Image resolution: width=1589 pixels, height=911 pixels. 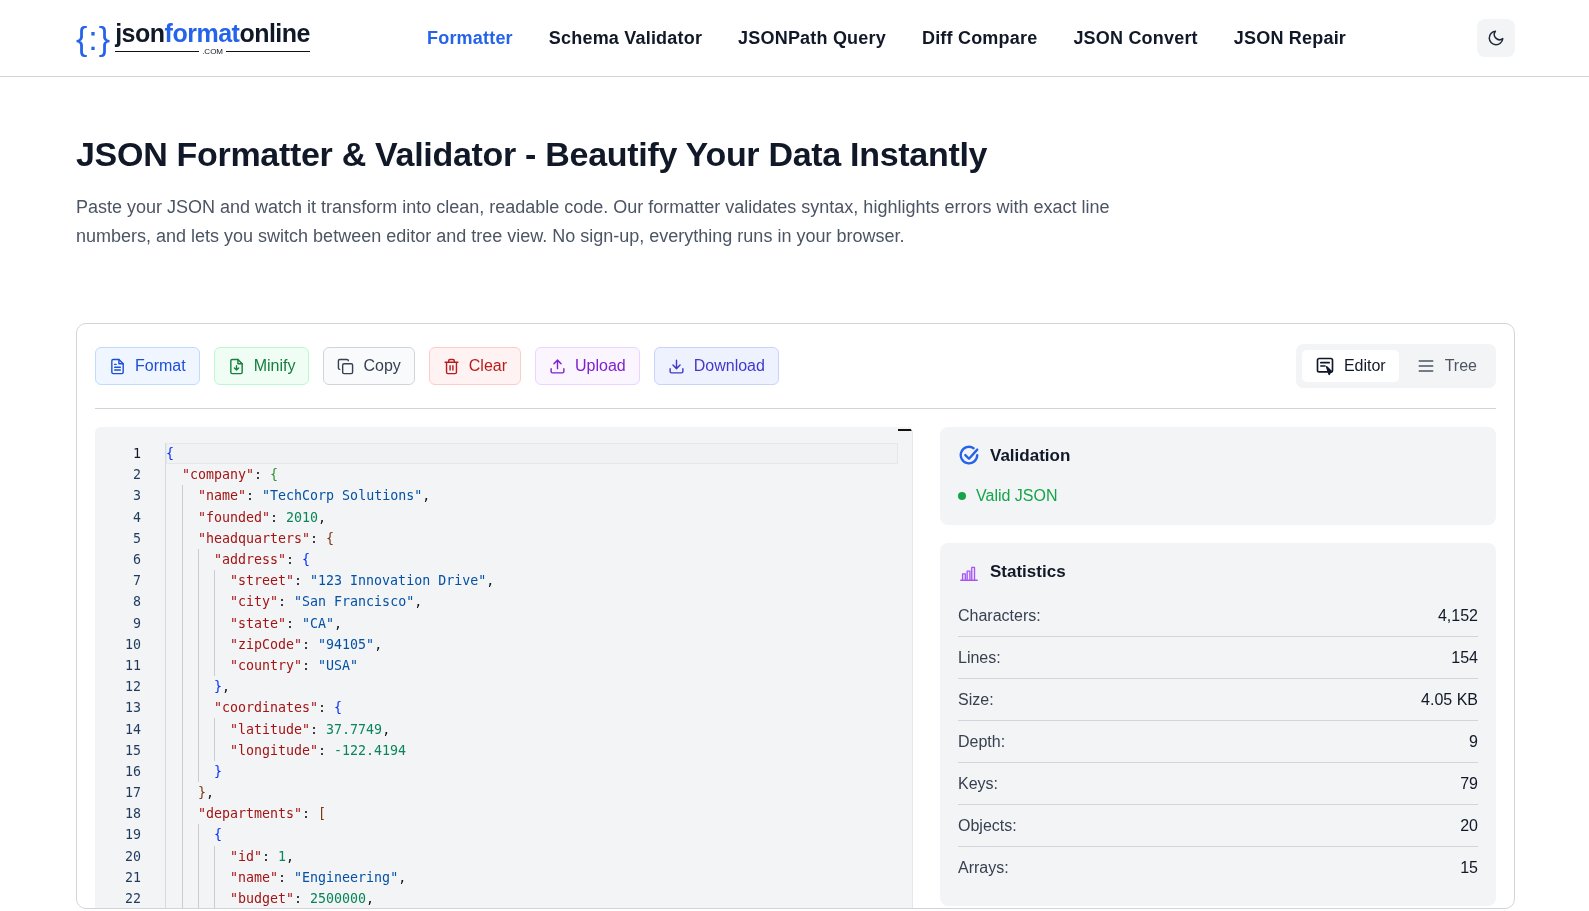 What do you see at coordinates (369, 366) in the screenshot?
I see `copy-button: Copy` at bounding box center [369, 366].